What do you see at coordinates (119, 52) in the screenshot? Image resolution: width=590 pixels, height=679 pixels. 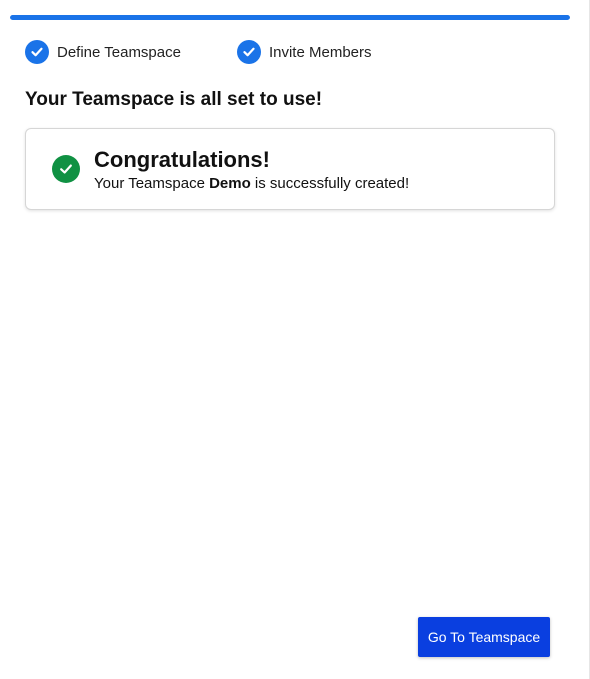 I see `step-label: Define Teamspace` at bounding box center [119, 52].